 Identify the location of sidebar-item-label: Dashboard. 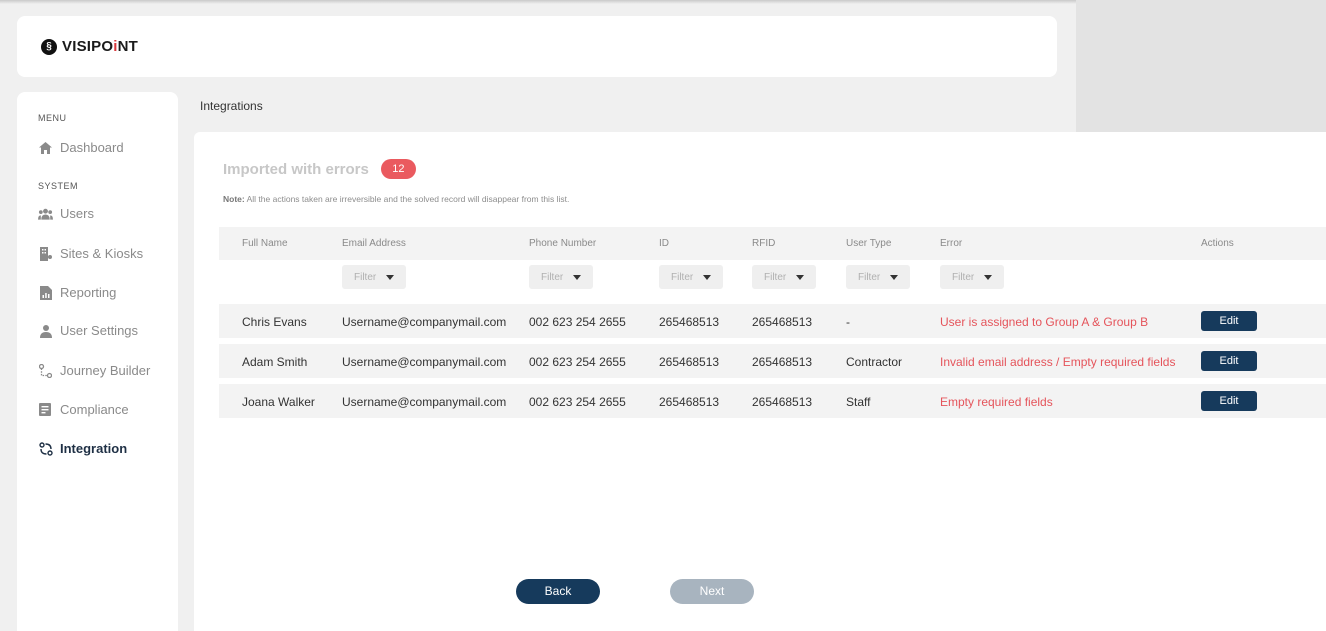
(92, 147).